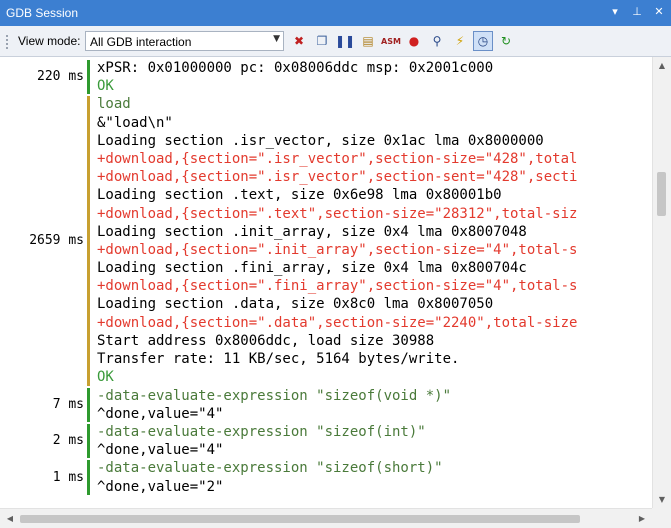 The width and height of the screenshot is (671, 528). I want to click on paste-icon: ▤, so click(368, 41).